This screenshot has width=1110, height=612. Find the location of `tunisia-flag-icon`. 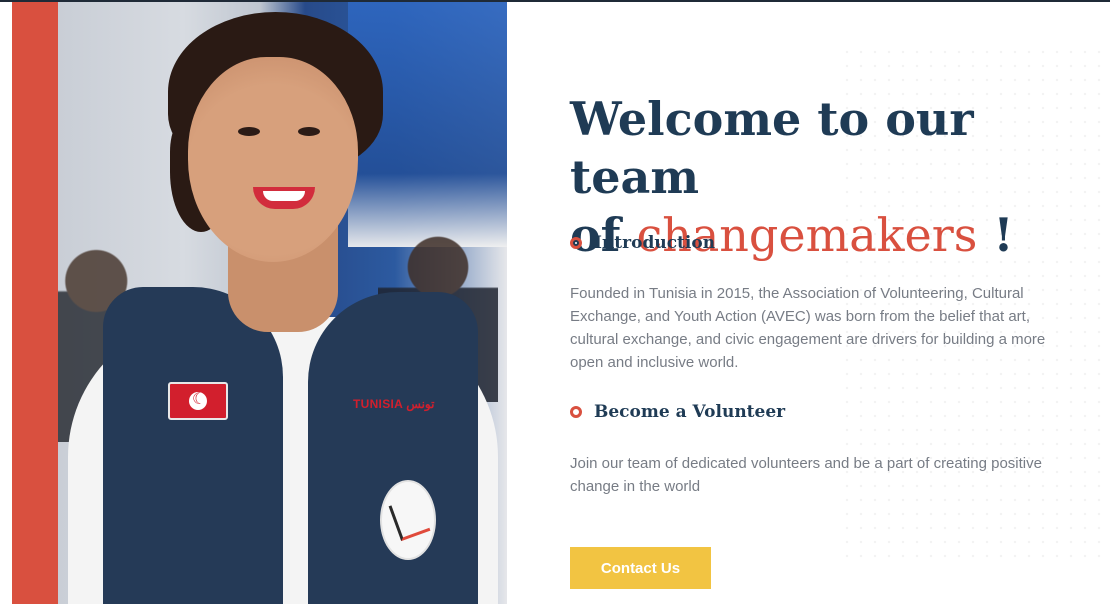

tunisia-flag-icon is located at coordinates (198, 401).